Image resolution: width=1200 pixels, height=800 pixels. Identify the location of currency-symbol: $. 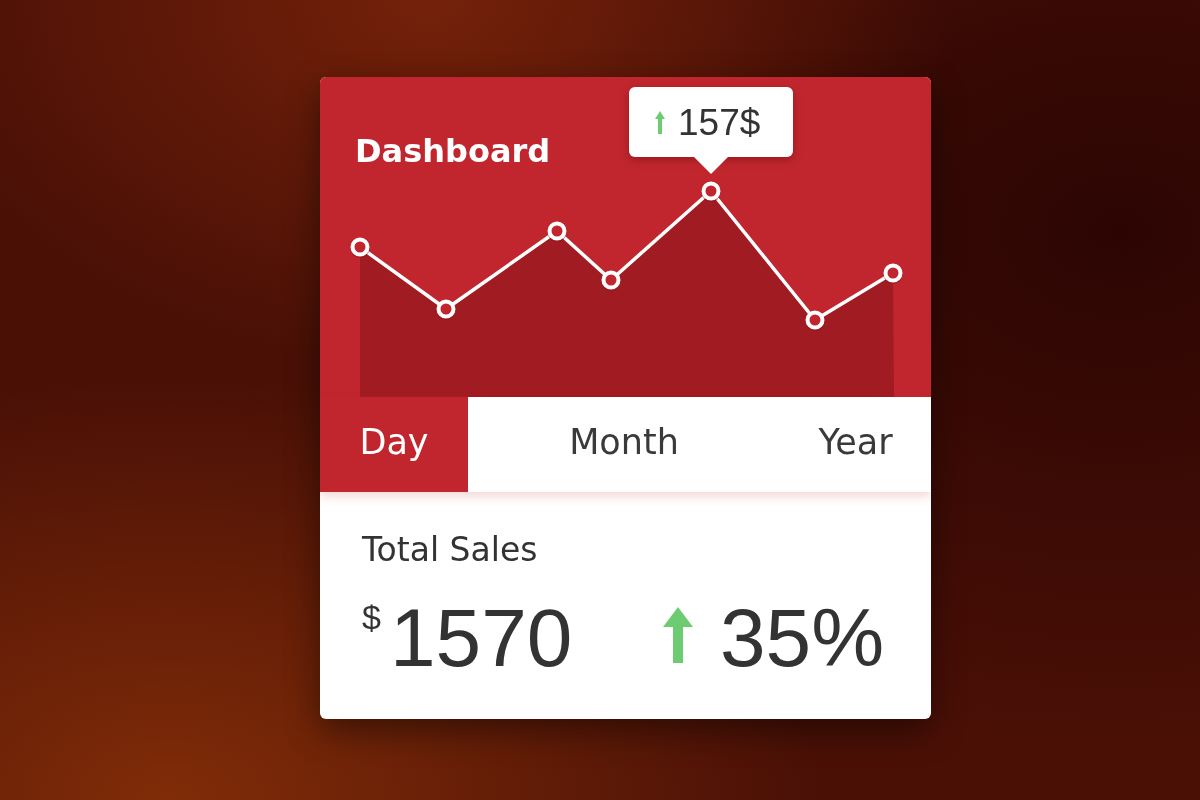
(371, 617).